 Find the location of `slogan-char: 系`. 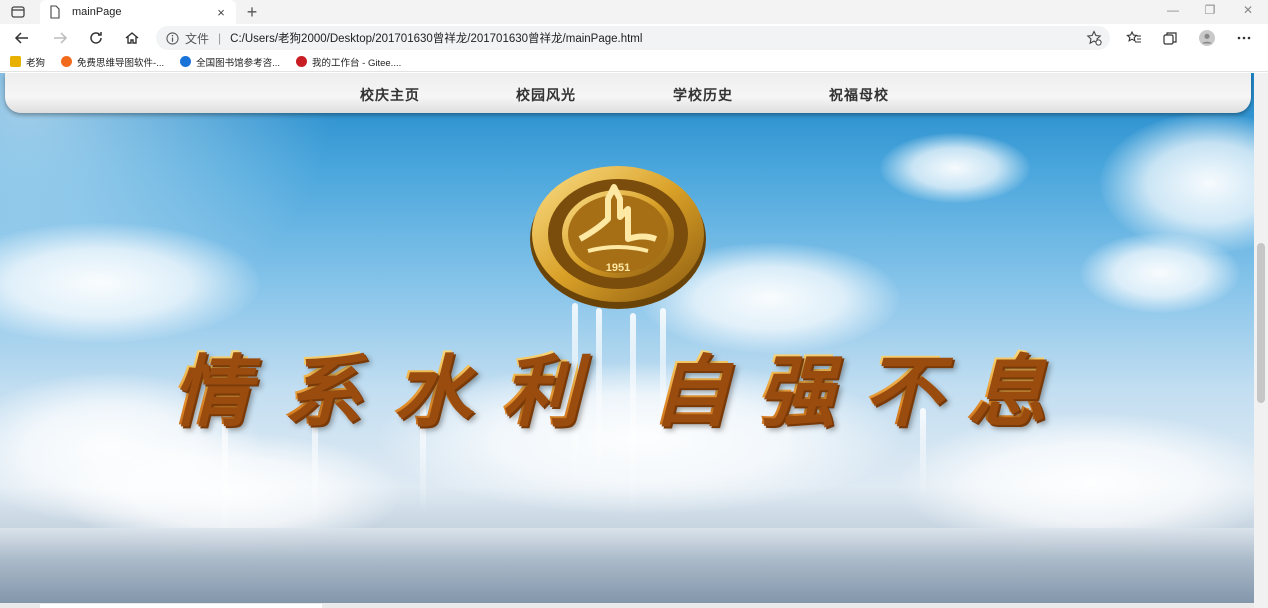

slogan-char: 系 is located at coordinates (321, 384).